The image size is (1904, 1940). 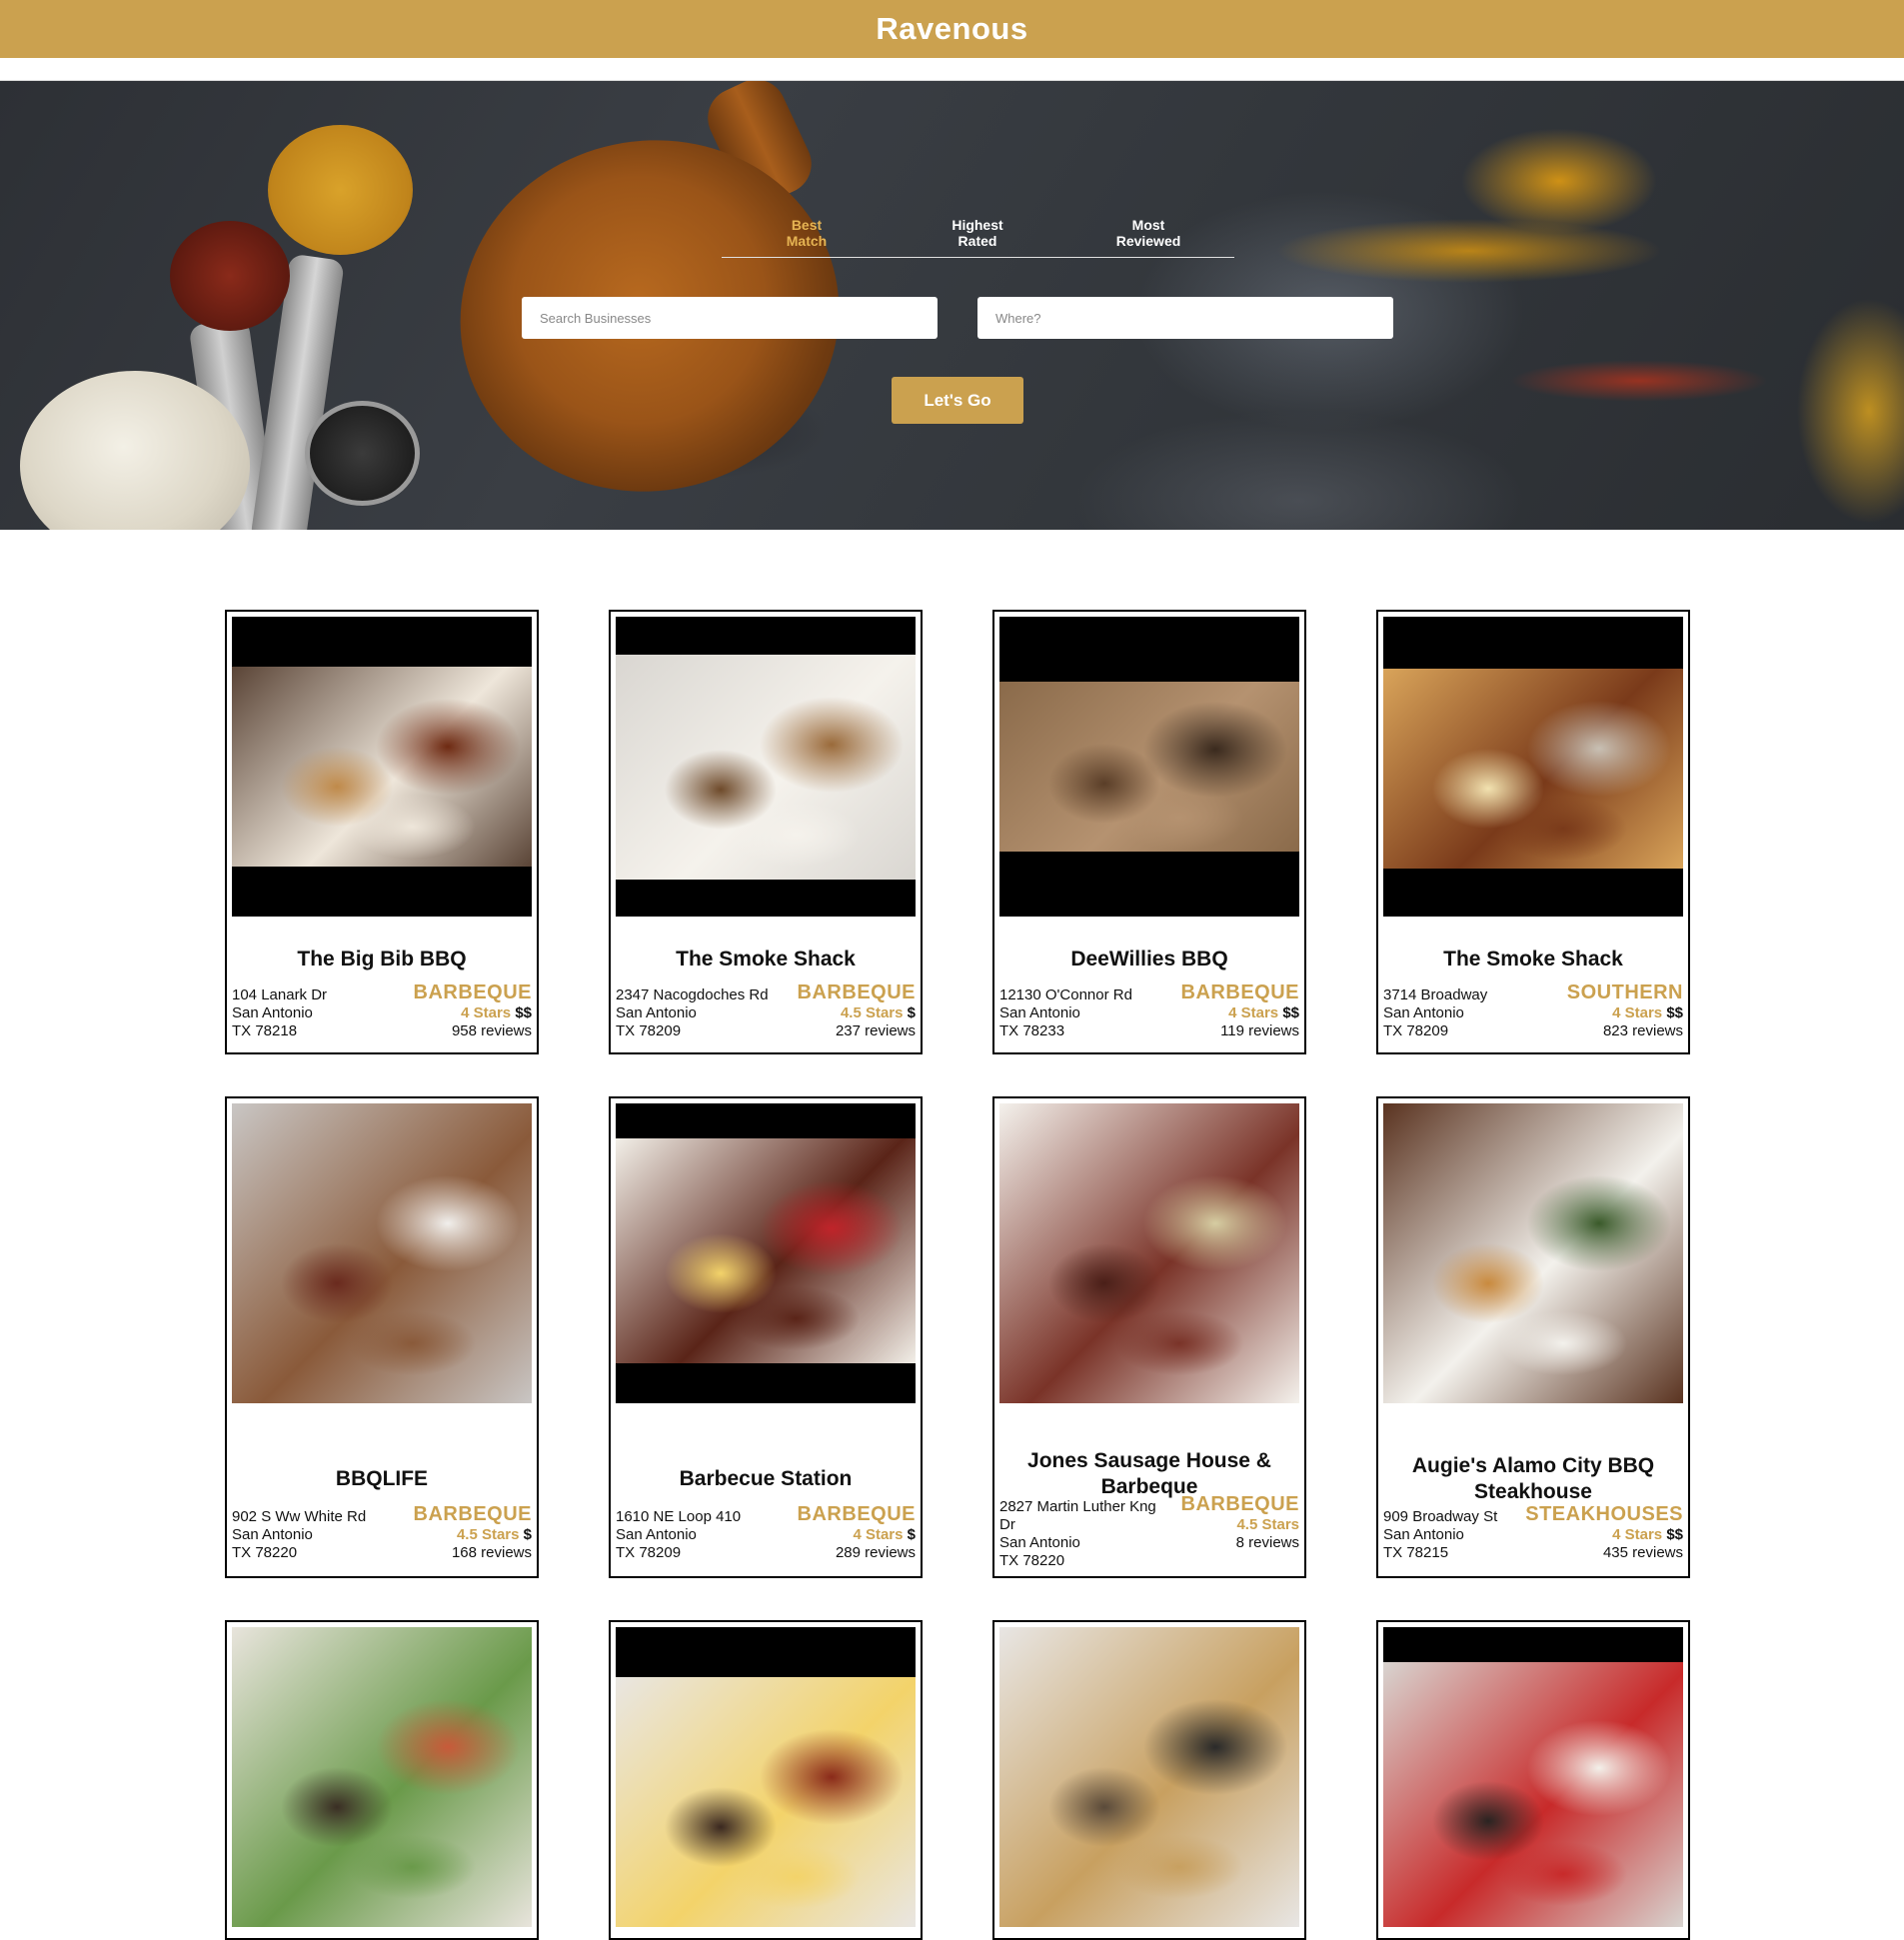 I want to click on business-address: 1610 NE Loop 410 San Antonio TX 78209, so click(x=703, y=1535).